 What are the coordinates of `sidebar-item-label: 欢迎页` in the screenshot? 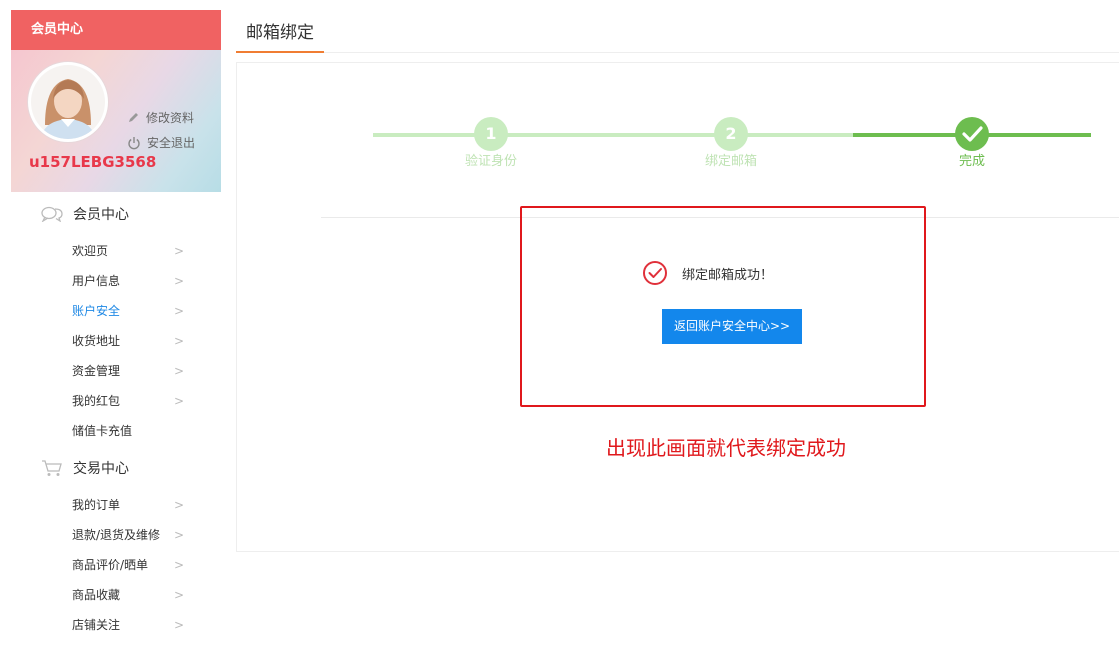 It's located at (90, 251).